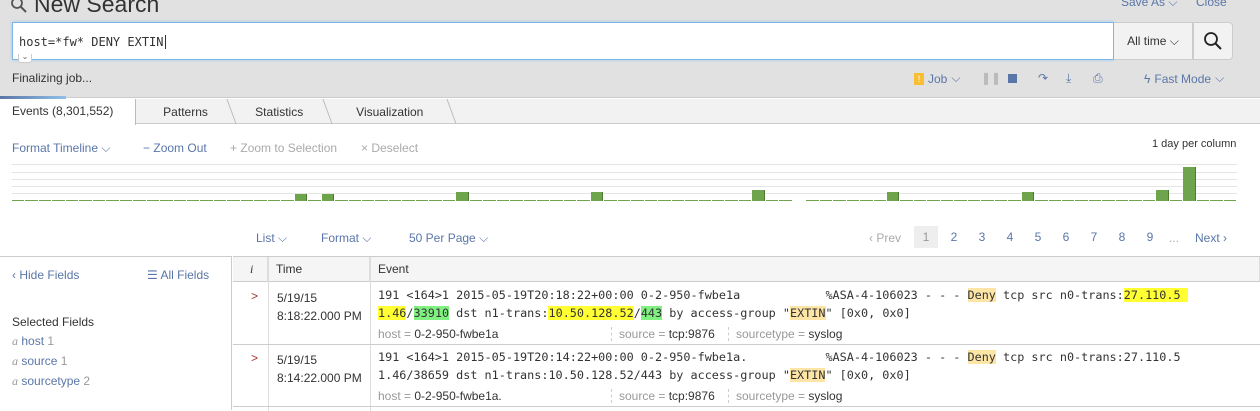 The height and width of the screenshot is (411, 1260). What do you see at coordinates (954, 237) in the screenshot?
I see `page-2-button: 2` at bounding box center [954, 237].